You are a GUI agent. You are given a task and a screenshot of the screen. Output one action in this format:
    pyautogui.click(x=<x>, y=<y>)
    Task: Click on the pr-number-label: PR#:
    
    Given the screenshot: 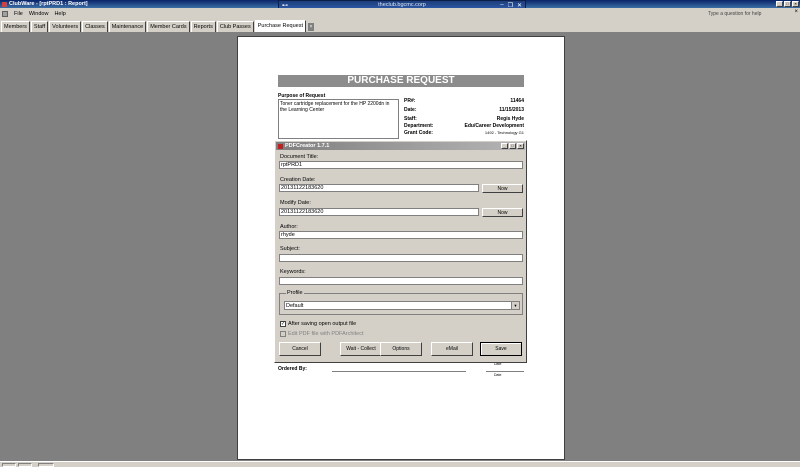 What is the action you would take?
    pyautogui.click(x=410, y=101)
    